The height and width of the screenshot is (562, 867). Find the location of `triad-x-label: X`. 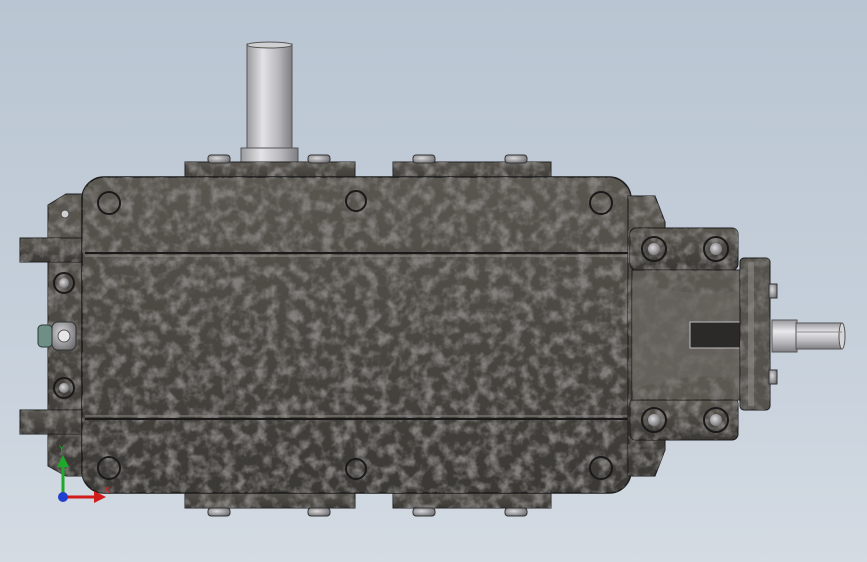

triad-x-label: X is located at coordinates (107, 491).